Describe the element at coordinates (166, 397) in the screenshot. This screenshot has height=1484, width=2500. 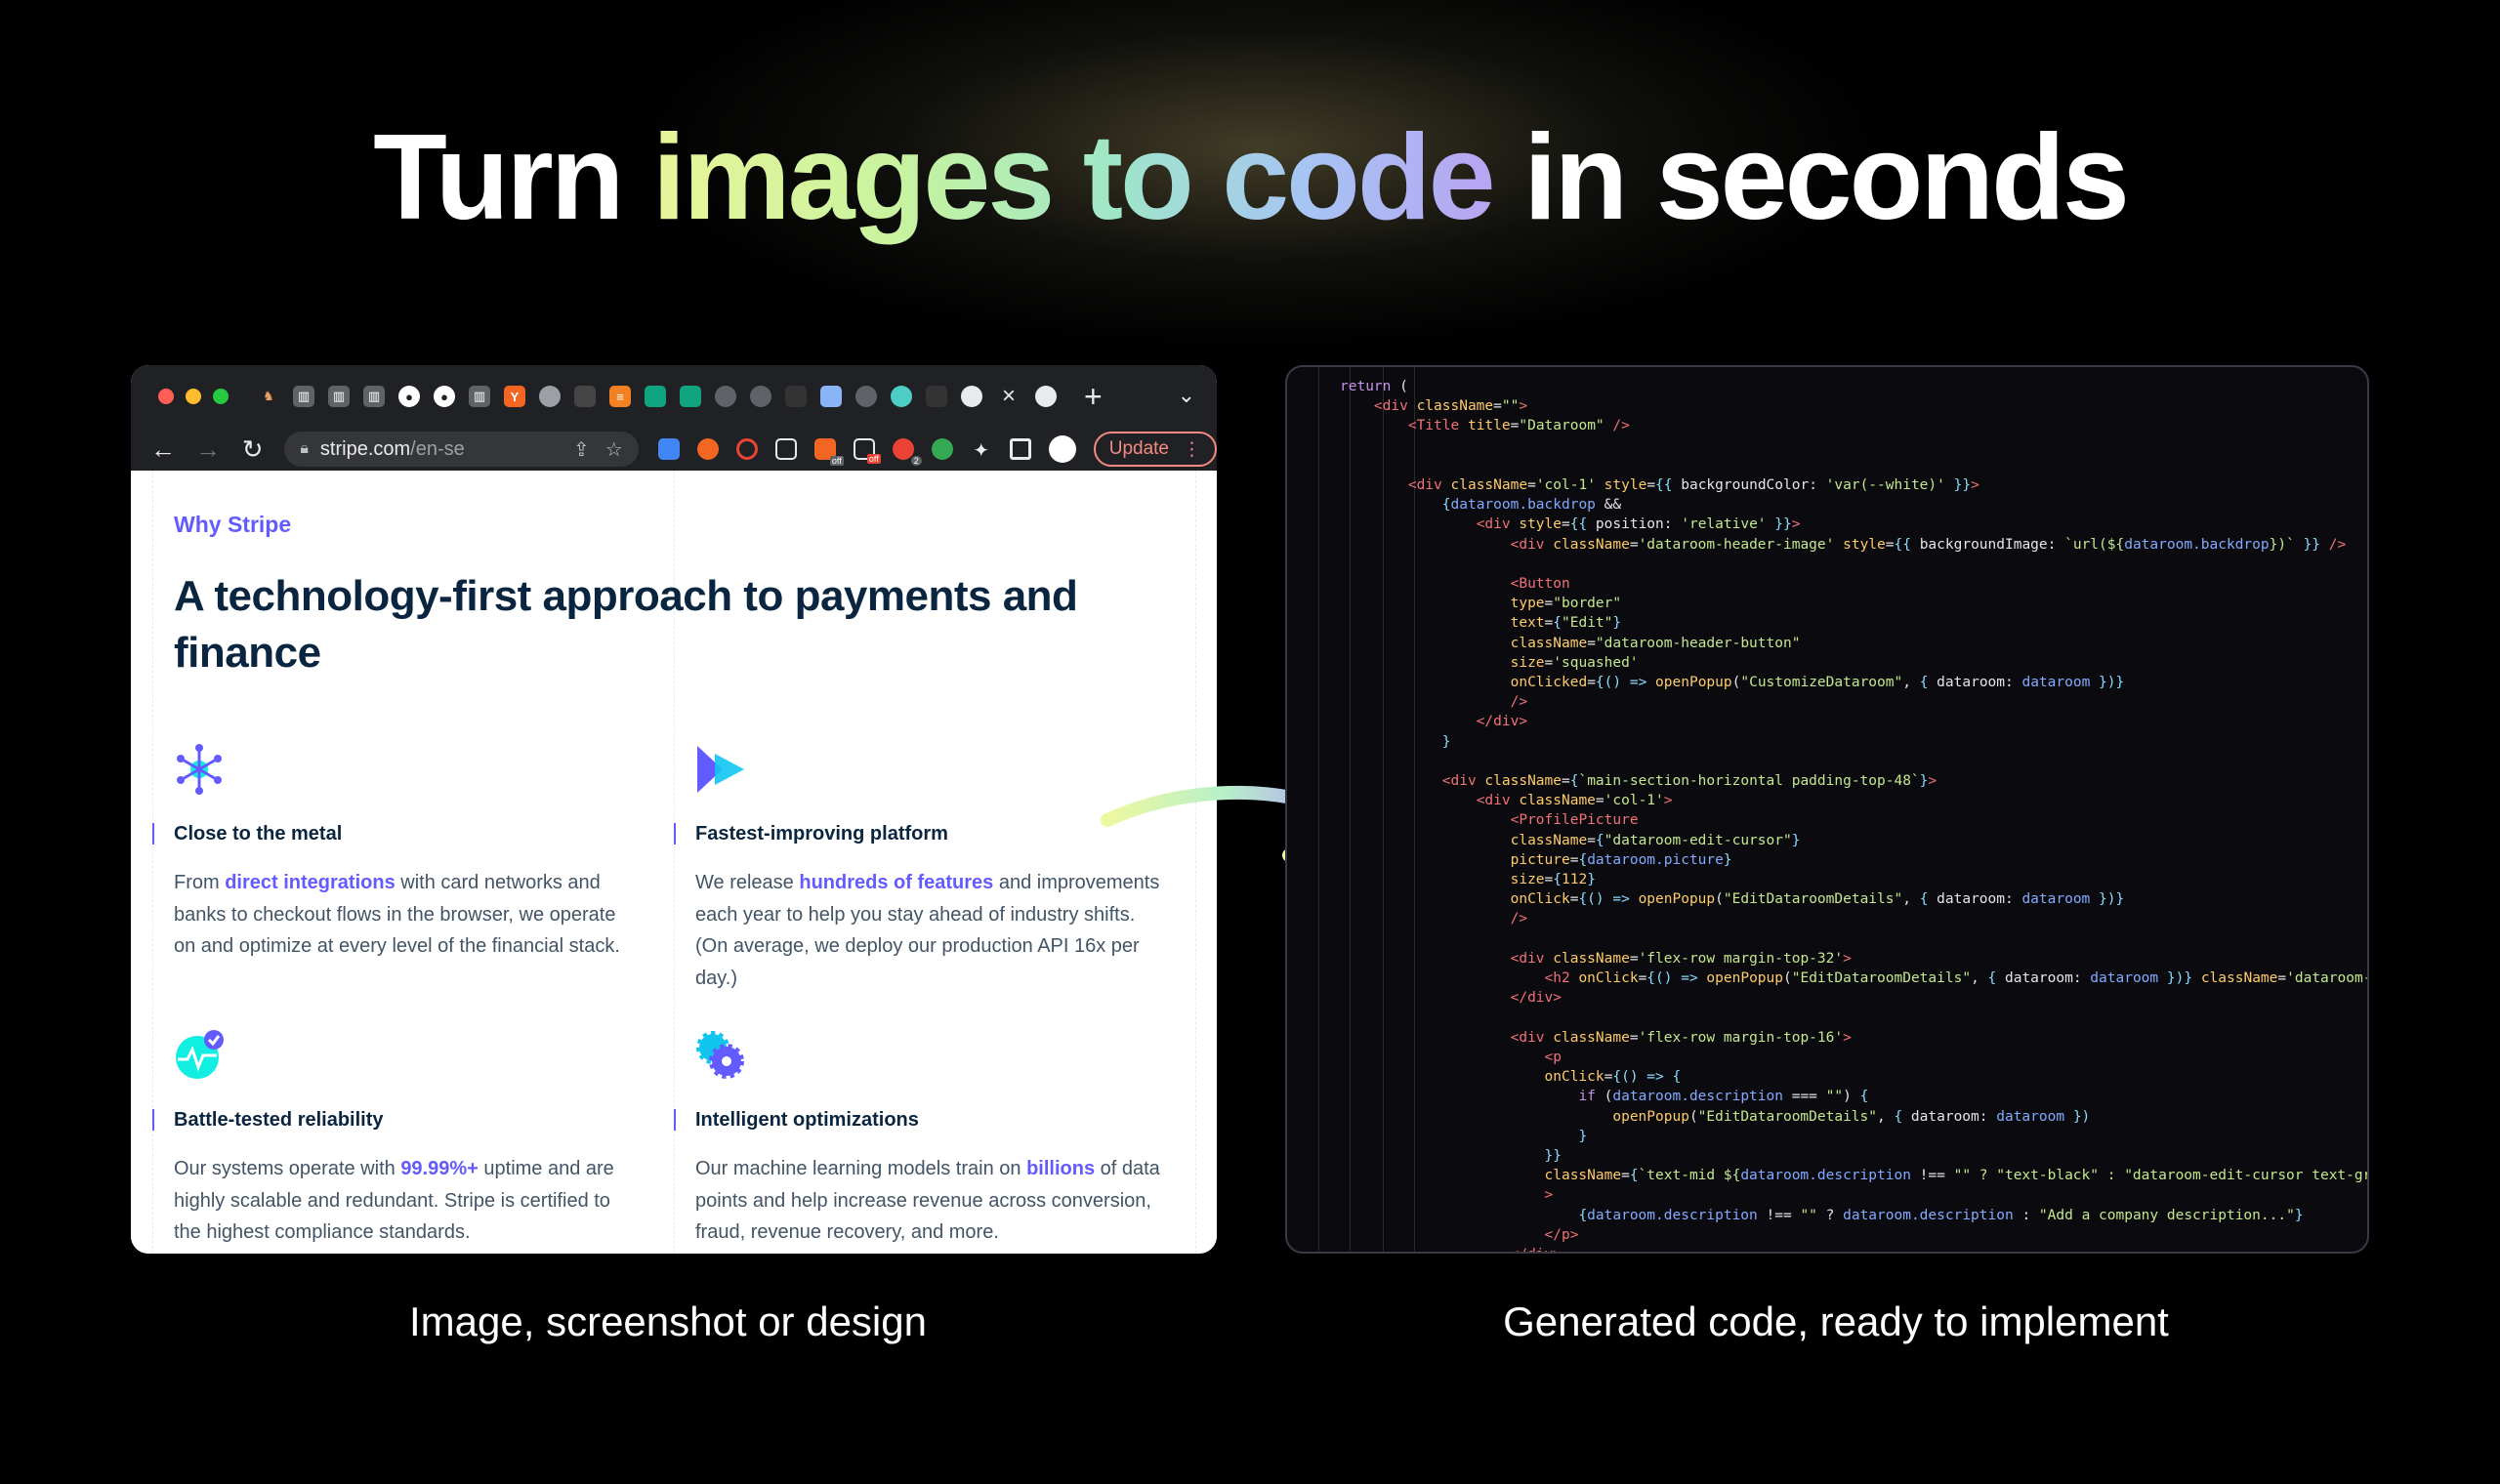
I see `close-window-button` at that location.